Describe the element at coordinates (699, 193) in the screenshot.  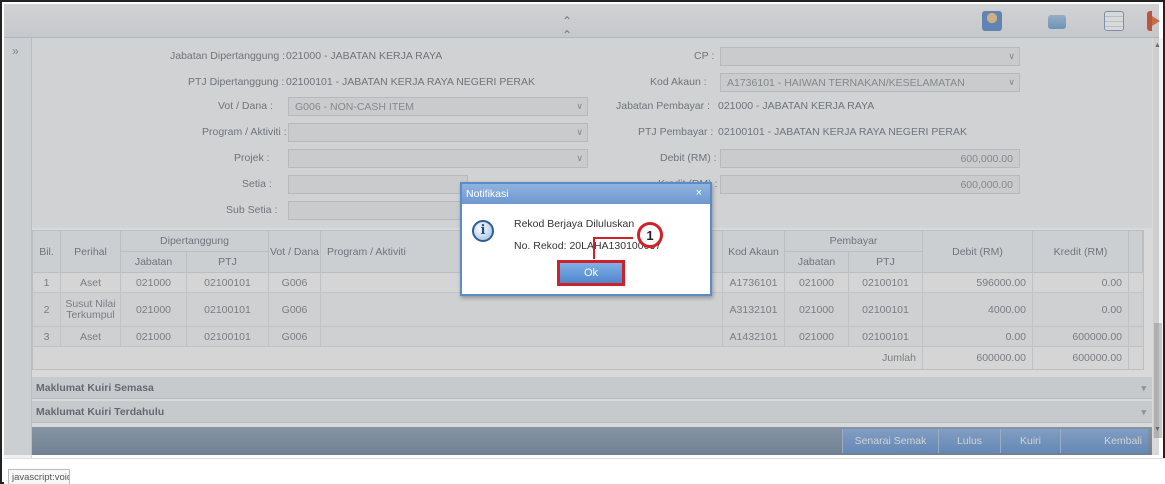
I see `close-icon: ×` at that location.